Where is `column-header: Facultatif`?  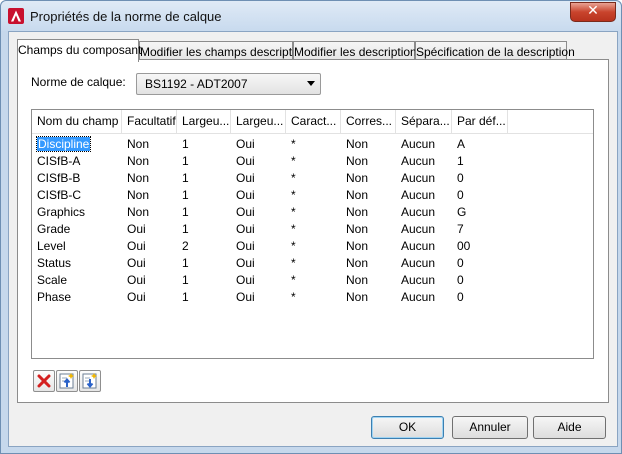 column-header: Facultatif is located at coordinates (149, 121).